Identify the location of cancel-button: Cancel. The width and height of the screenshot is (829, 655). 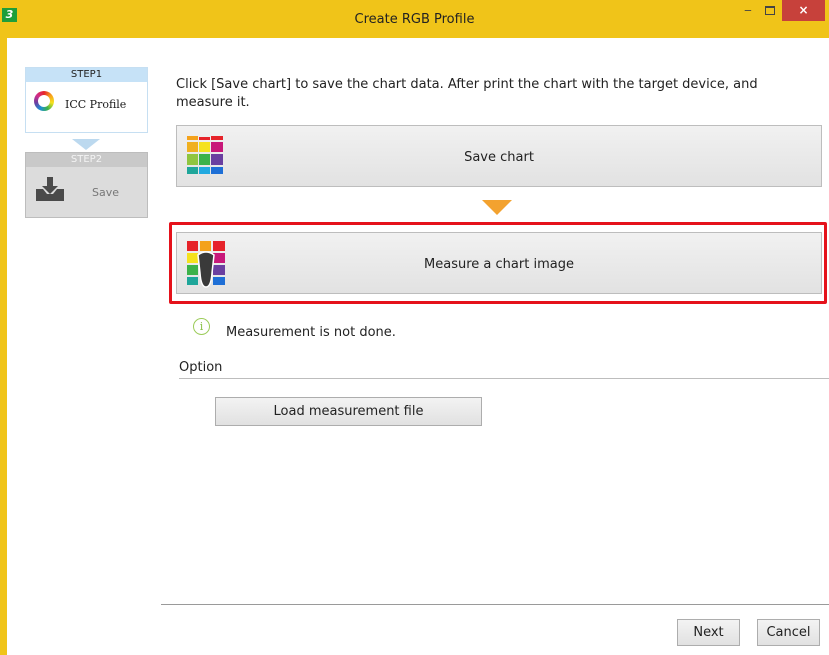
(788, 632).